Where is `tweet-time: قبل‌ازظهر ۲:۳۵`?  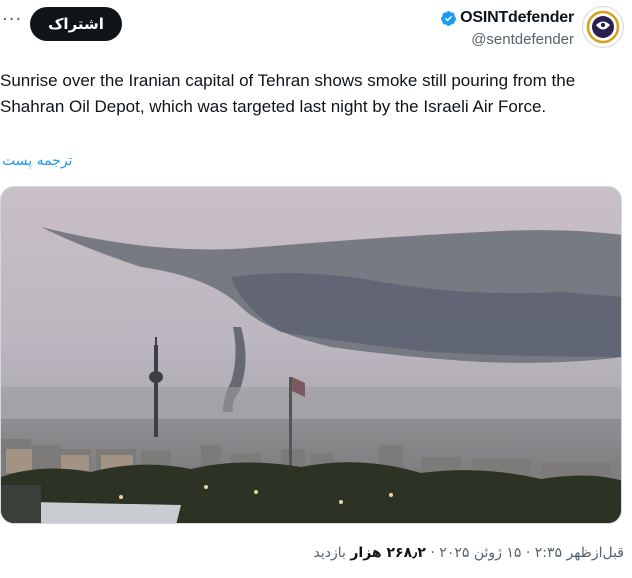 tweet-time: قبل‌ازظهر ۲:۳۵ is located at coordinates (579, 553).